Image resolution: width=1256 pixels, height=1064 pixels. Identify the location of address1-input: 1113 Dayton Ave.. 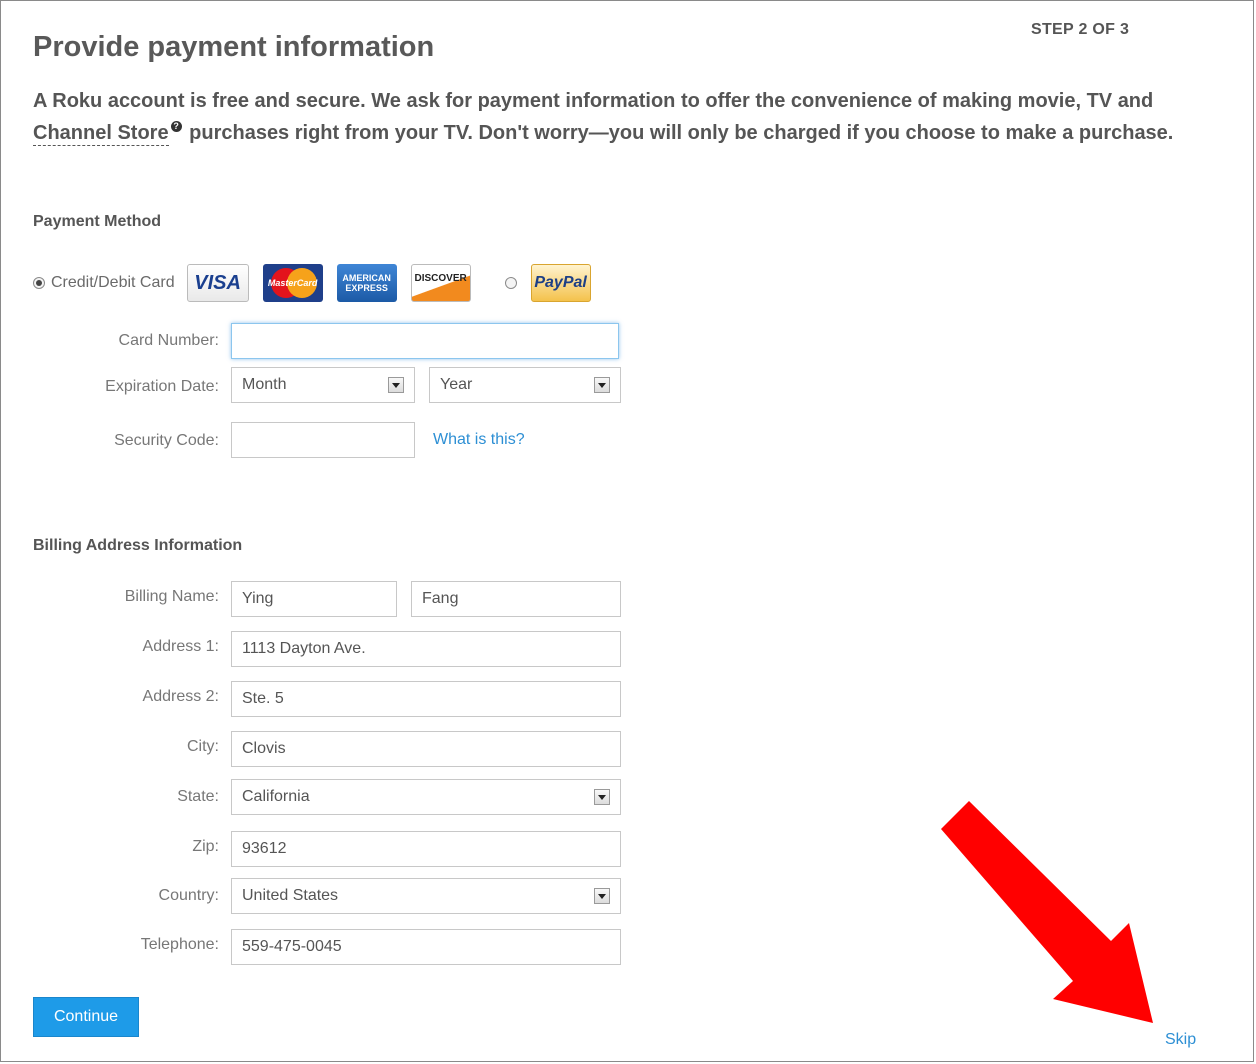
(426, 649).